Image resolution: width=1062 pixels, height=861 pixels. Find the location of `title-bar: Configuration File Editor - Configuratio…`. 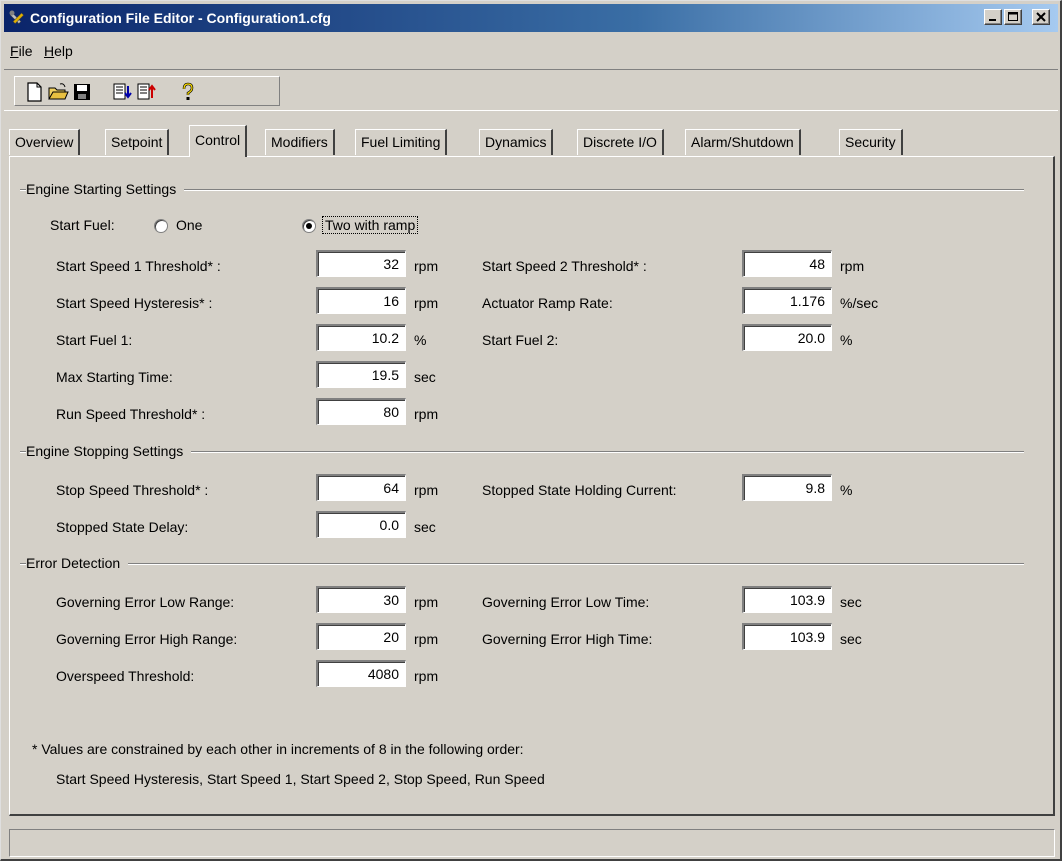

title-bar: Configuration File Editor - Configuratio… is located at coordinates (531, 18).